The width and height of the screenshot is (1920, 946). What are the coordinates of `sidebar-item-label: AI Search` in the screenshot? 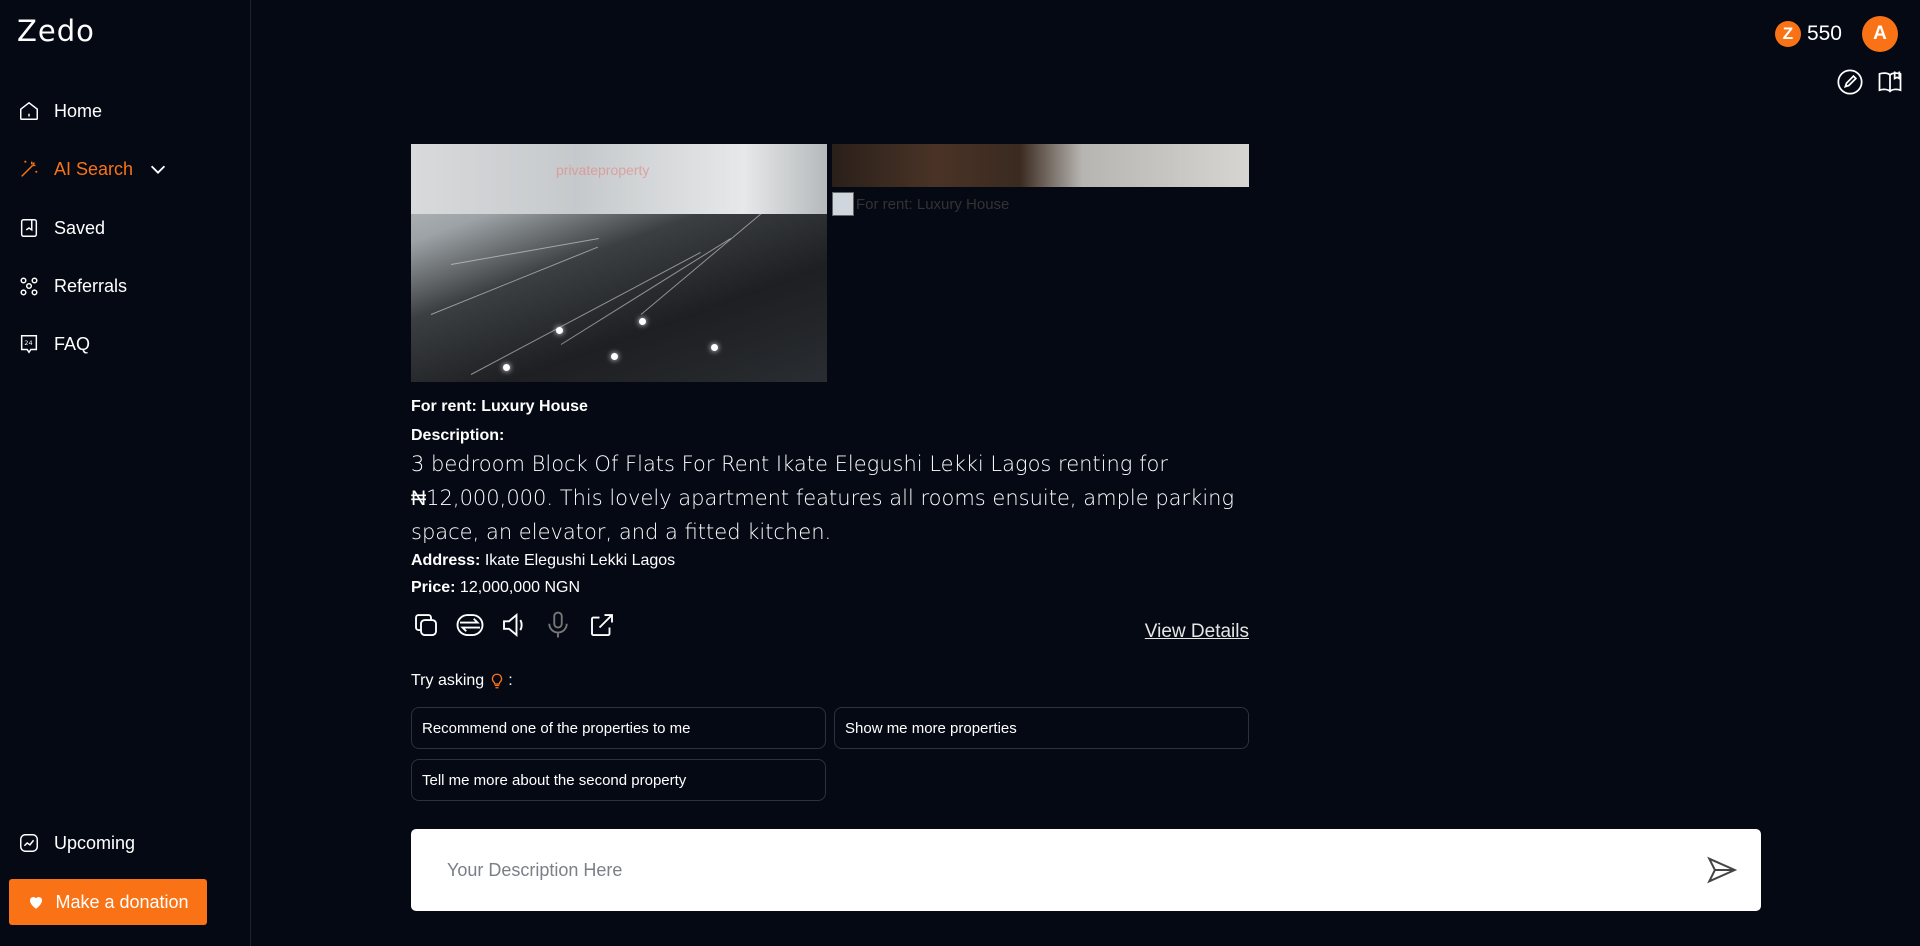 It's located at (94, 168).